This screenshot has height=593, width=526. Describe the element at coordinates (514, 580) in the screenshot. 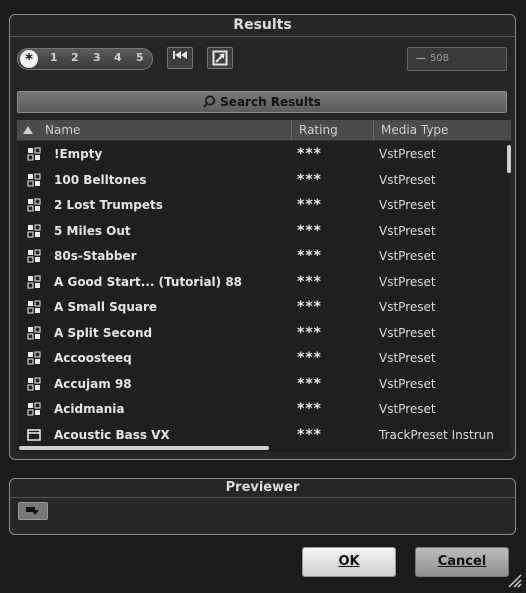

I see `resize-grip-icon` at that location.